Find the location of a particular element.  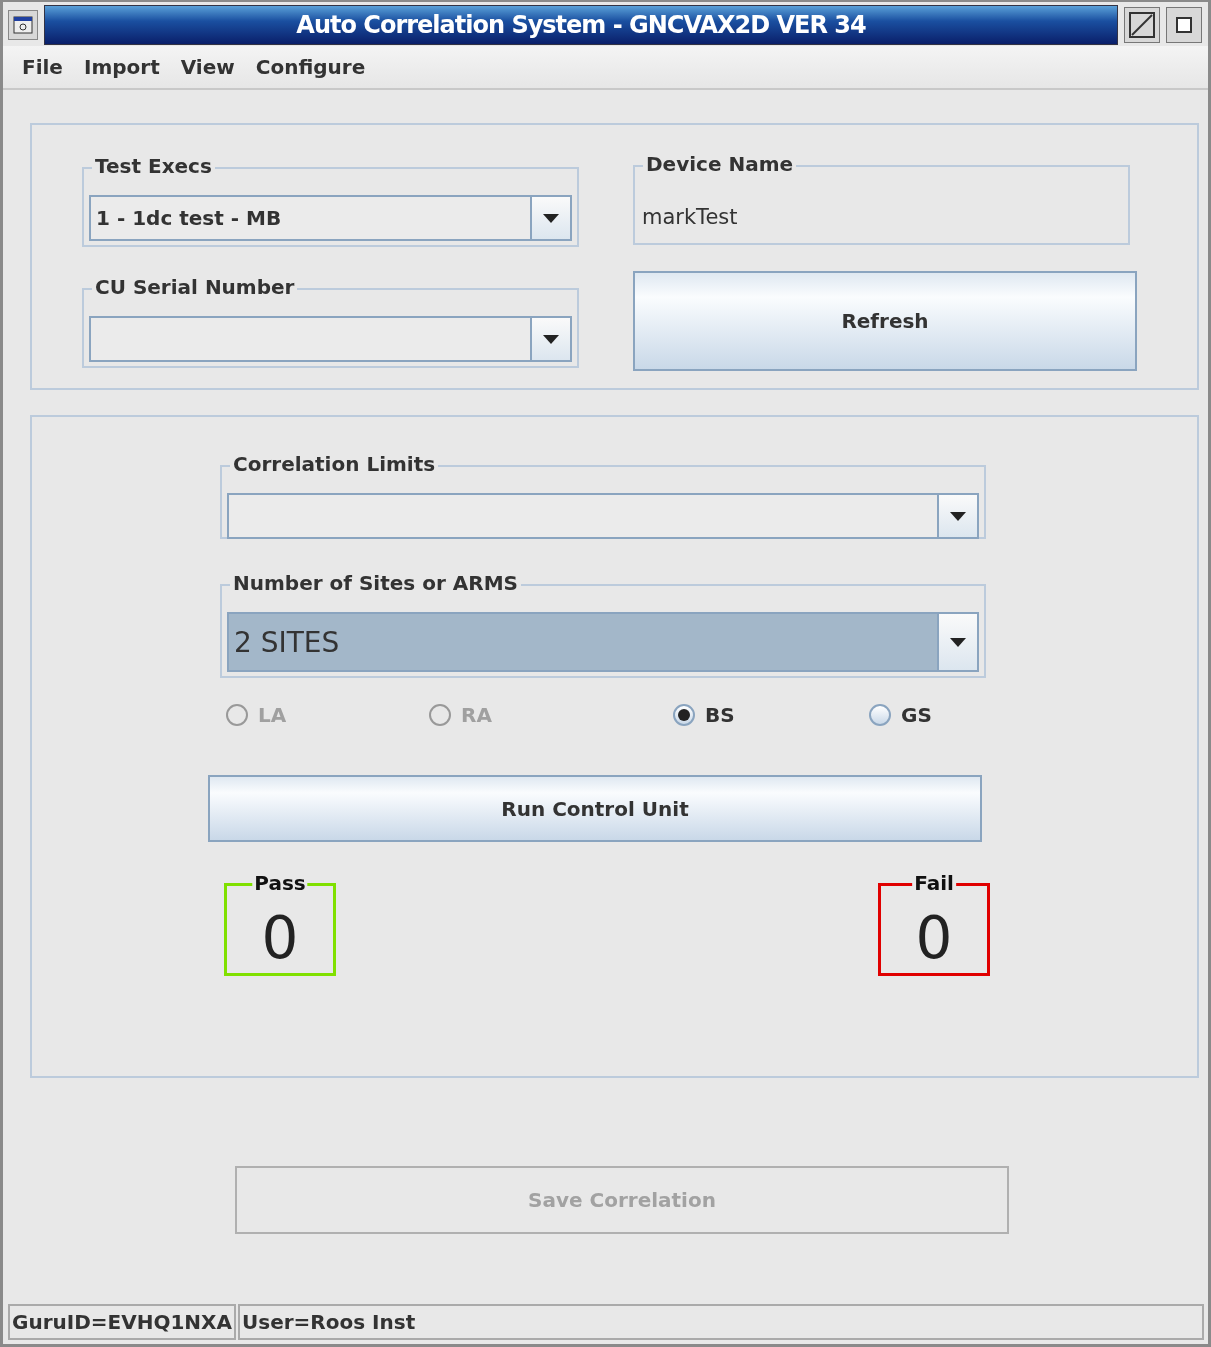

dropdown: 2 SITES is located at coordinates (603, 642).